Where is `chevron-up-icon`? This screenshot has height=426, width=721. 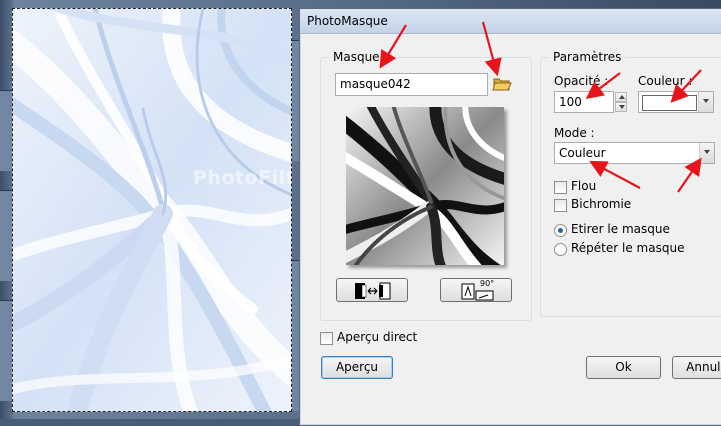
chevron-up-icon is located at coordinates (622, 97).